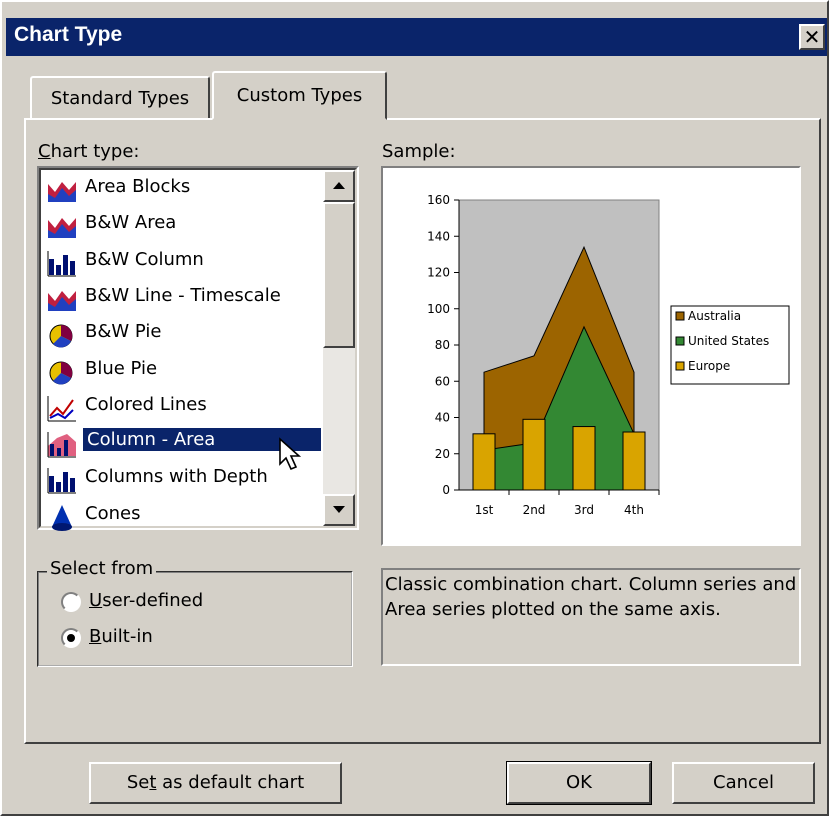  I want to click on line-chart-icon, so click(61, 408).